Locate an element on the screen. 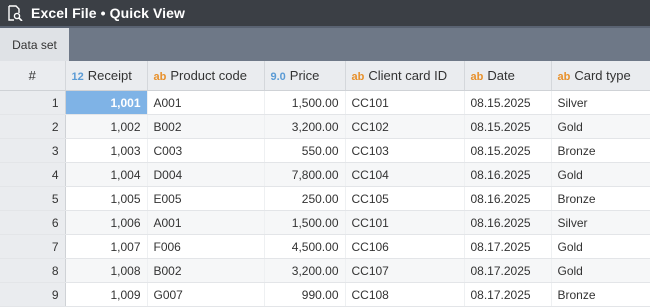  table-row: 6 1,006 A001 1,500.00 CC101 08.16.2025 Silver is located at coordinates (325, 222).